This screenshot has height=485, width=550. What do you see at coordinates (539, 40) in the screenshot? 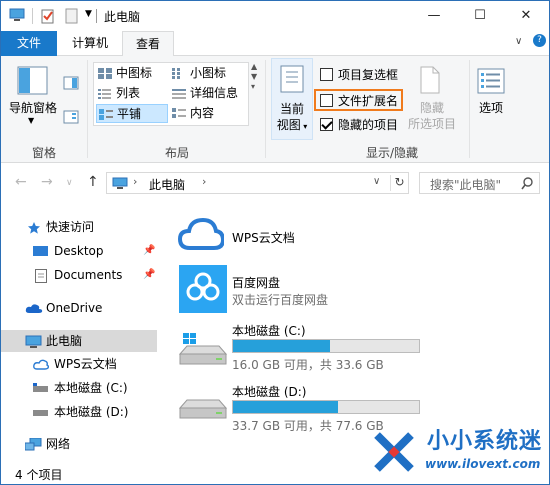
I see `help-icon: ?` at bounding box center [539, 40].